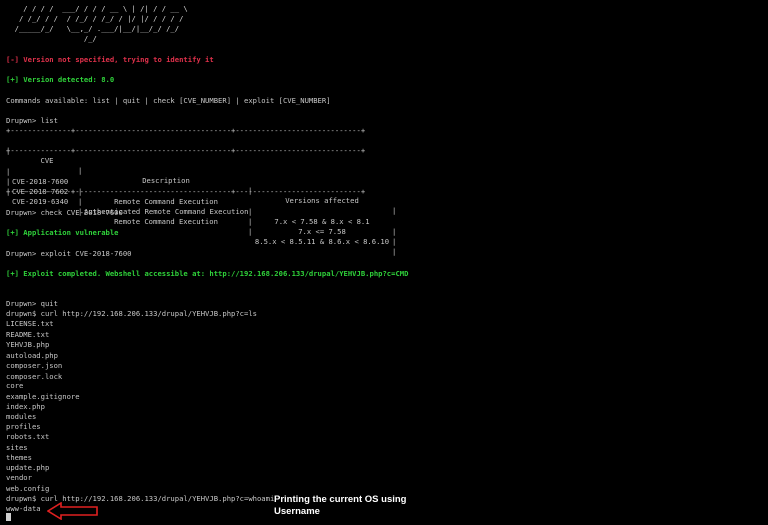 This screenshot has height=525, width=768. Describe the element at coordinates (62, 232) in the screenshot. I see `app-vulnerable-message: [+] Application vulnerable` at that location.